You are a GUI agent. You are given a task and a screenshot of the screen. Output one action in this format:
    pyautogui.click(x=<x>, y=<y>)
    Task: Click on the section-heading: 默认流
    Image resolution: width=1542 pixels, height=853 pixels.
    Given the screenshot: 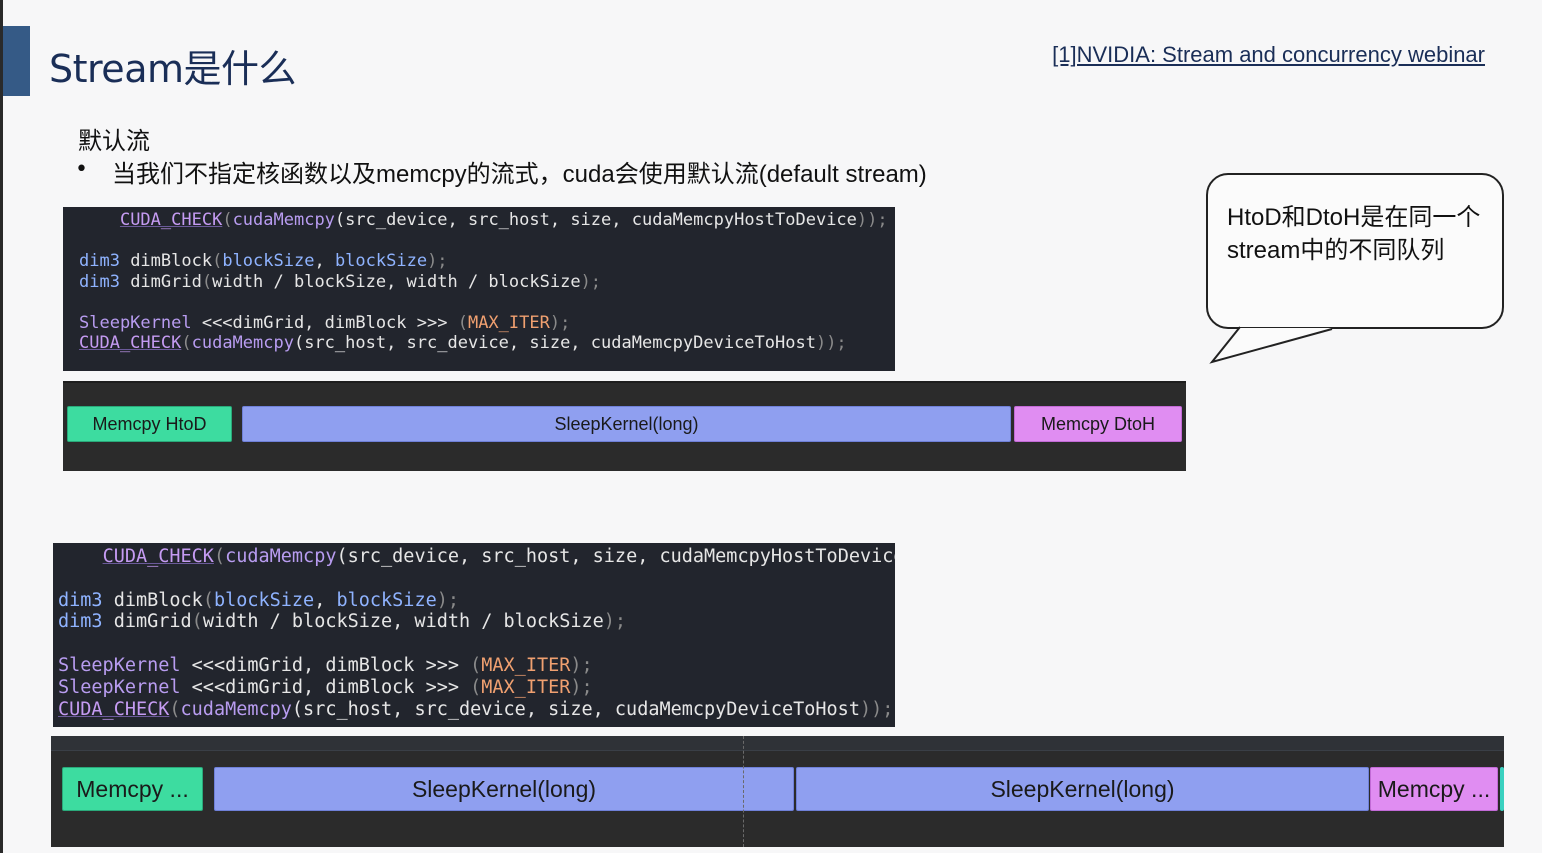 What is the action you would take?
    pyautogui.click(x=114, y=141)
    